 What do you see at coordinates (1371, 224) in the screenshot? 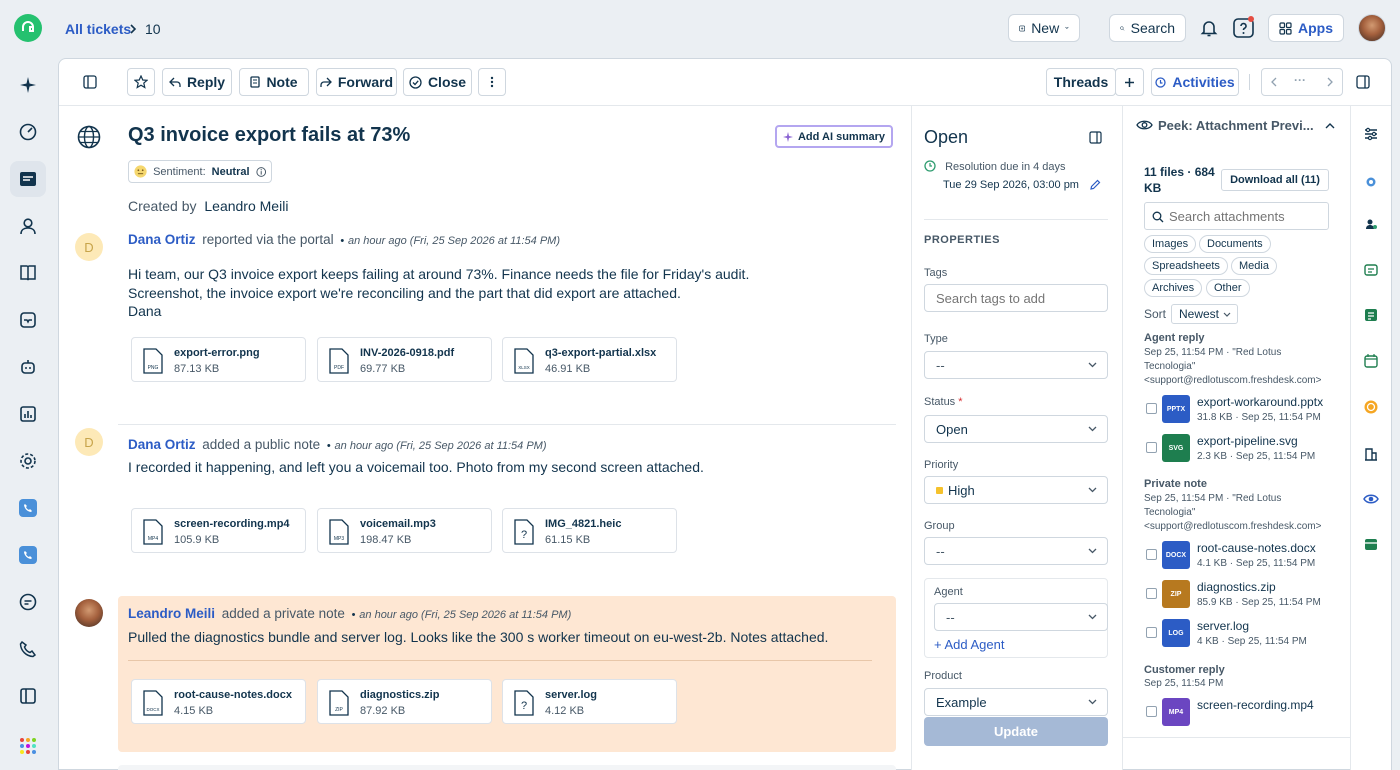
I see `rail-contact-icon` at bounding box center [1371, 224].